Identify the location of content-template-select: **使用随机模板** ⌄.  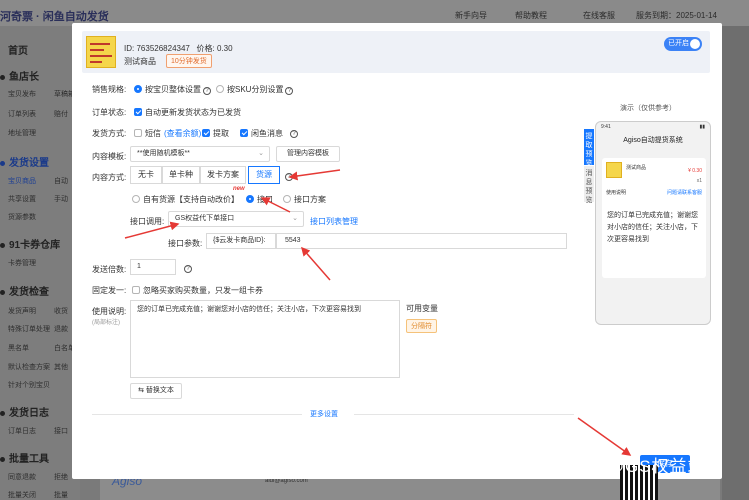
(200, 154).